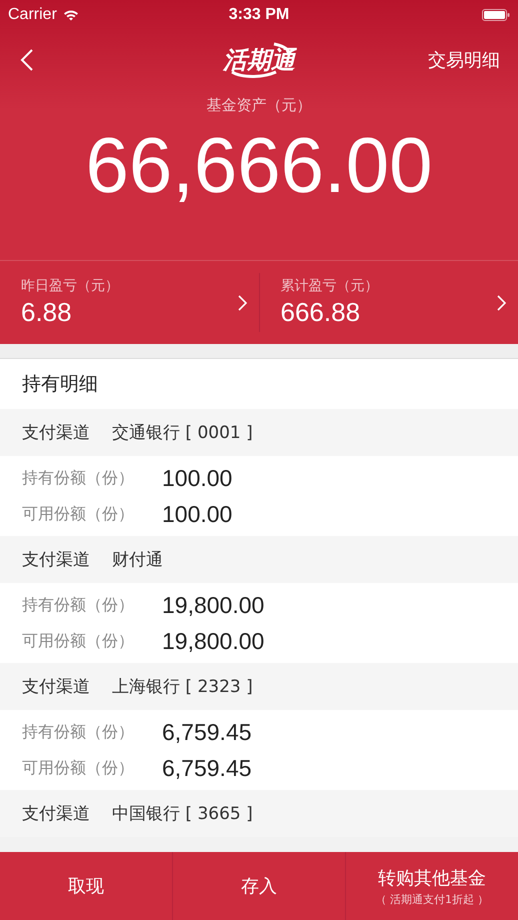 Image resolution: width=518 pixels, height=920 pixels. Describe the element at coordinates (259, 384) in the screenshot. I see `section-title: 持有明细` at that location.